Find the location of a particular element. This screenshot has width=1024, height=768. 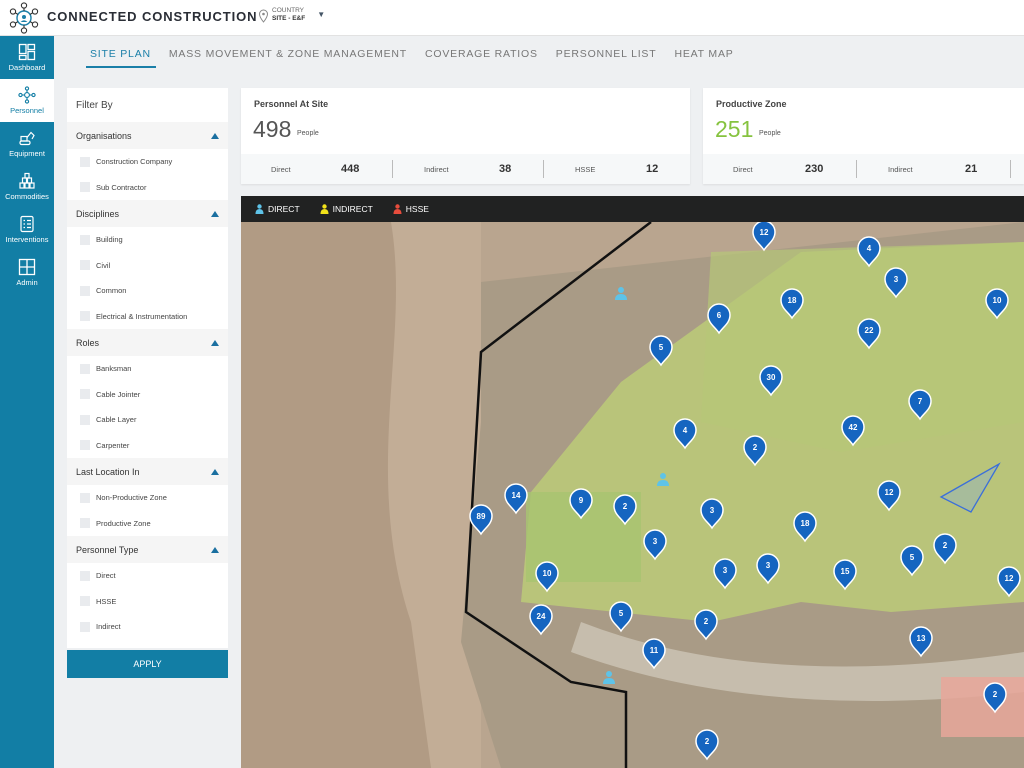

nav-personnel: Personnel is located at coordinates (27, 100).